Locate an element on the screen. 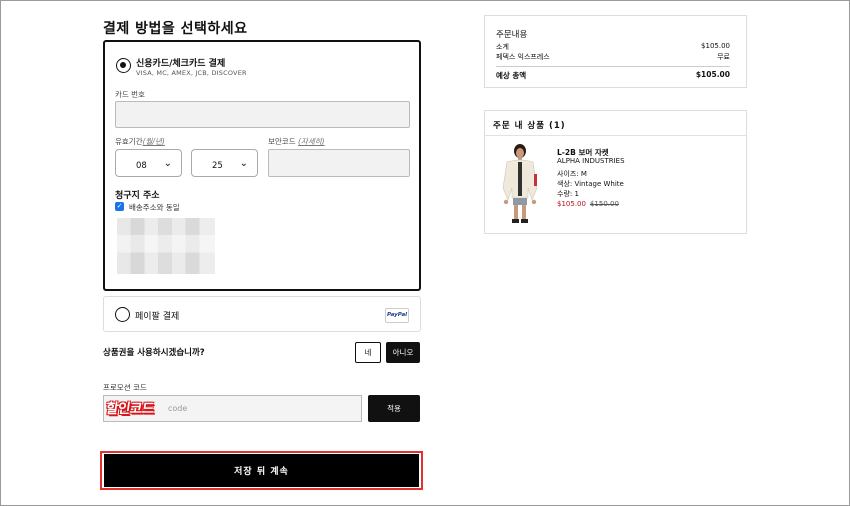 The image size is (850, 506). card-networks: VISA, MC, AMEX, JCB, DISCOVER is located at coordinates (191, 73).